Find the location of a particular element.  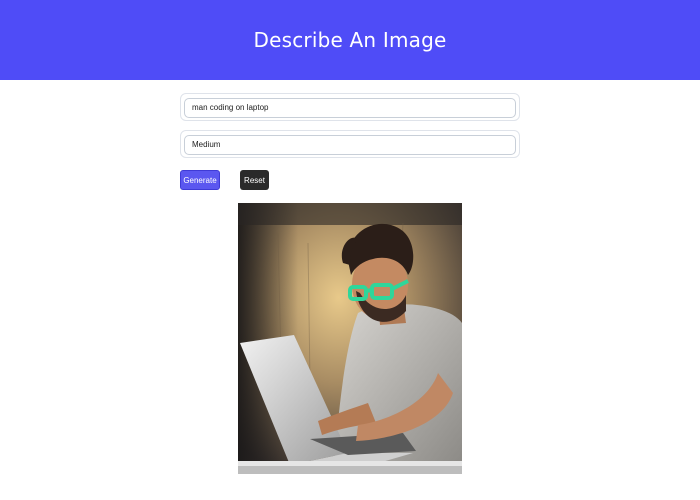

size-input is located at coordinates (350, 144).